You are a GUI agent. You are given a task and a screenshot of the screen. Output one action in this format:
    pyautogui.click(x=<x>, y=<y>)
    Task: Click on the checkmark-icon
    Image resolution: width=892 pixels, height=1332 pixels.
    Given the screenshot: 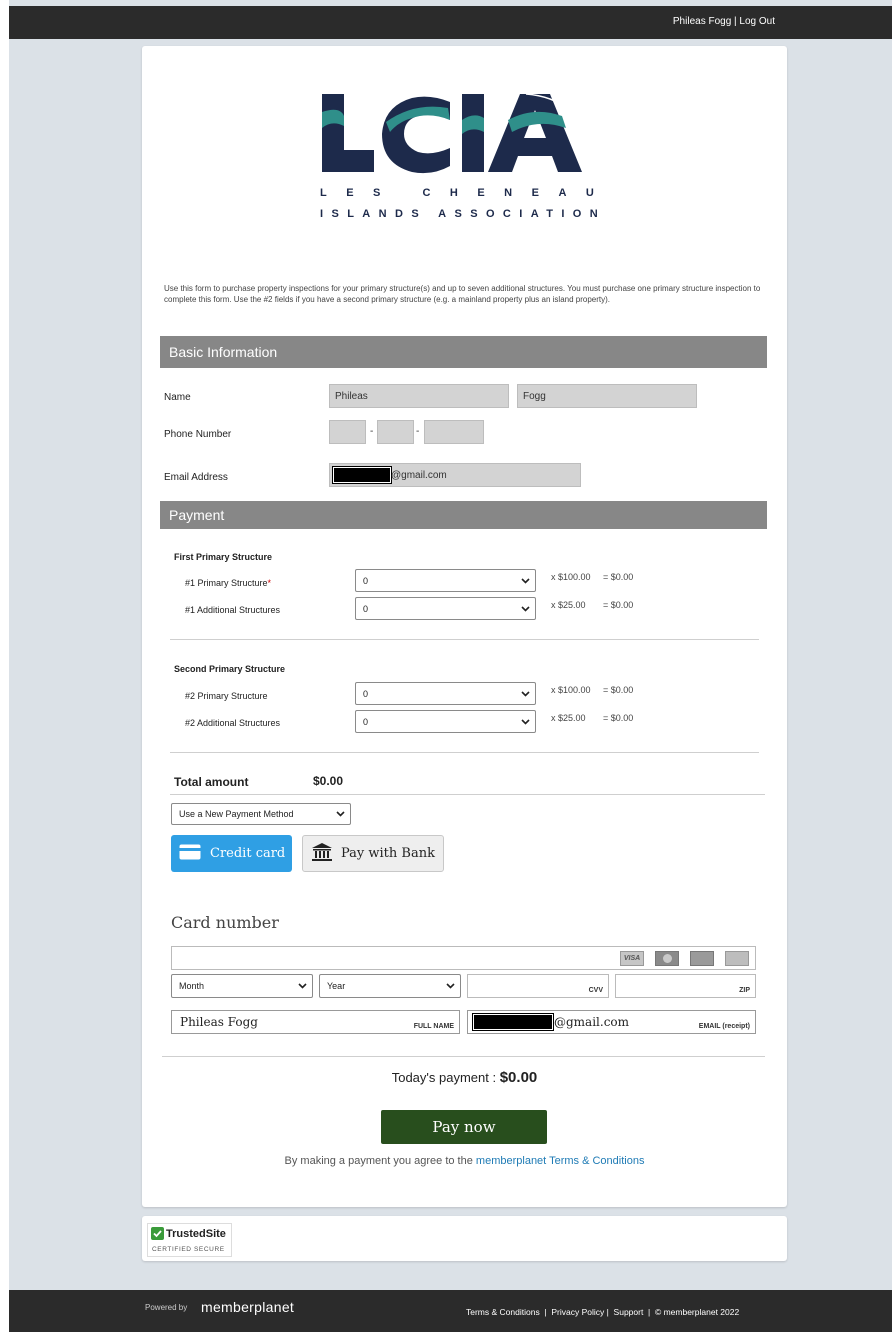 What is the action you would take?
    pyautogui.click(x=157, y=1233)
    